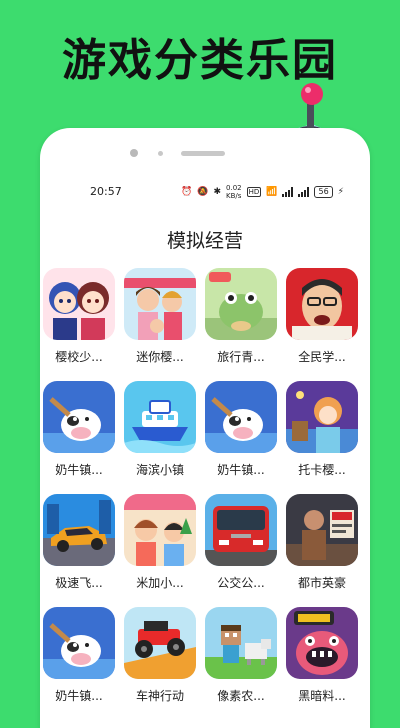 This screenshot has width=400, height=728. I want to click on charging-icon: ⚡, so click(340, 192).